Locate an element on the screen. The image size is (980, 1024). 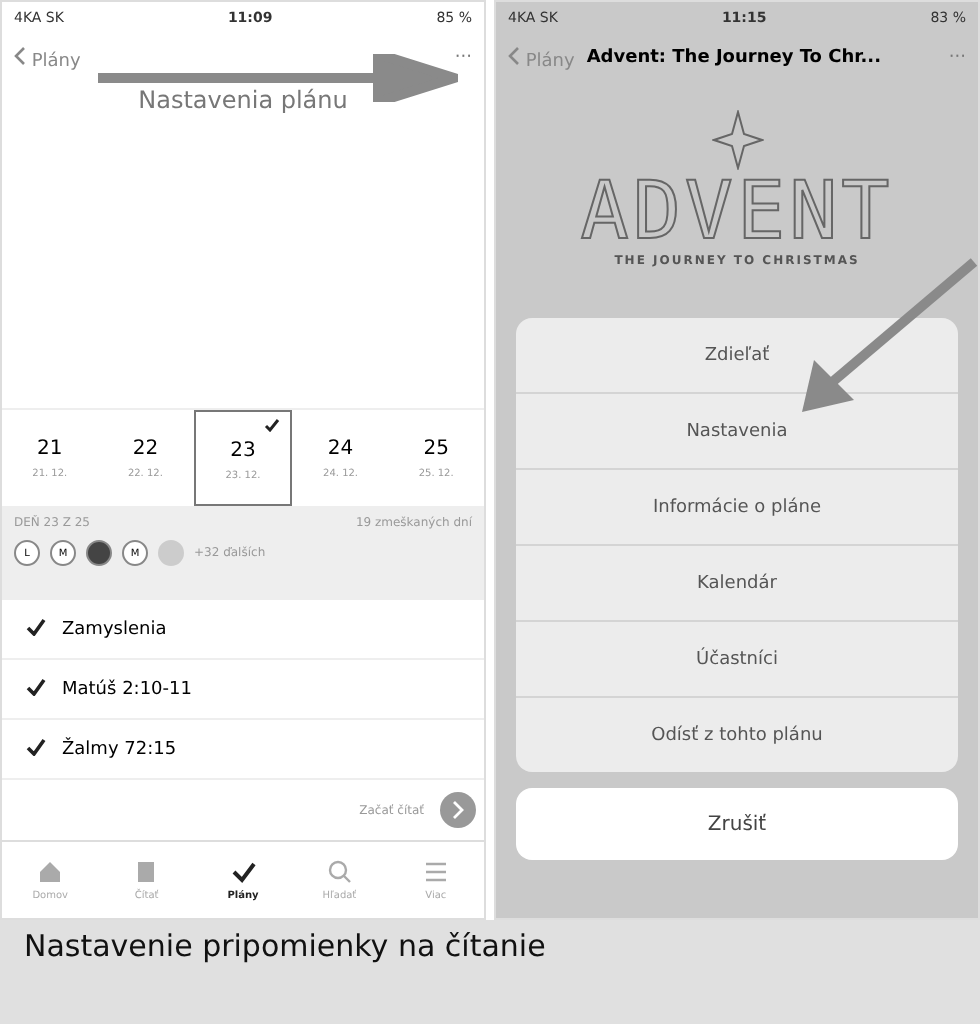
back-link: Plány is located at coordinates (47, 58).